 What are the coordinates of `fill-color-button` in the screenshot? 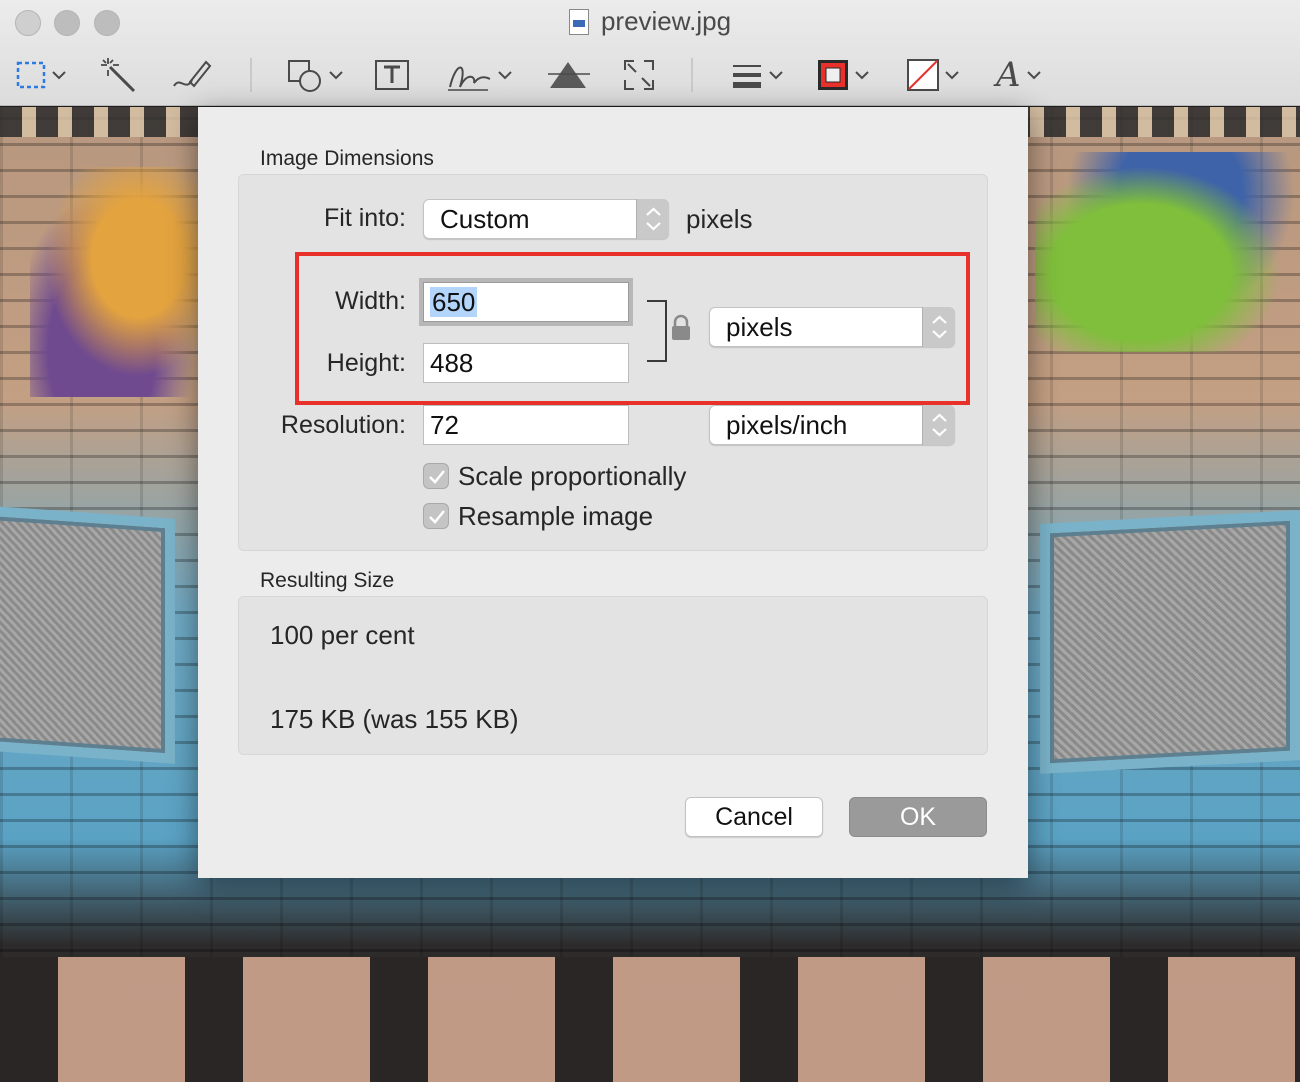 It's located at (933, 75).